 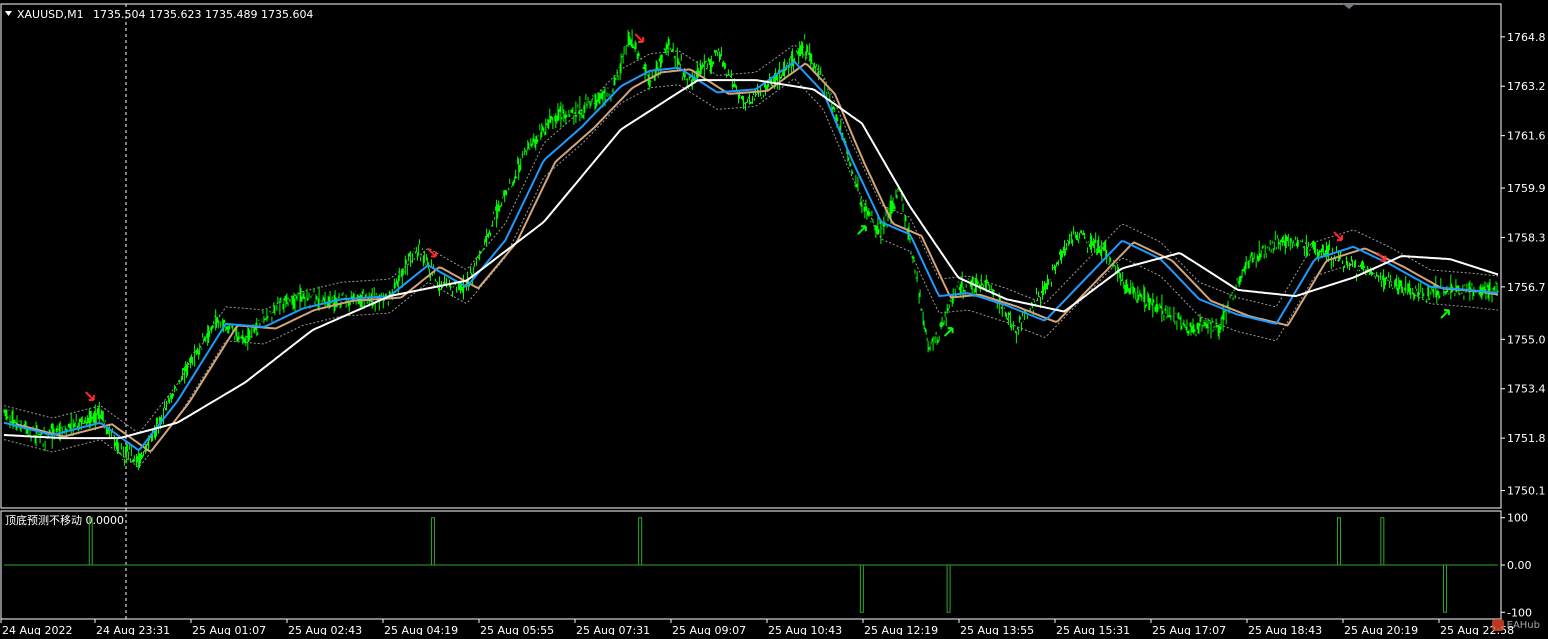 I want to click on price-tick-label: 1761.6, so click(x=1526, y=136).